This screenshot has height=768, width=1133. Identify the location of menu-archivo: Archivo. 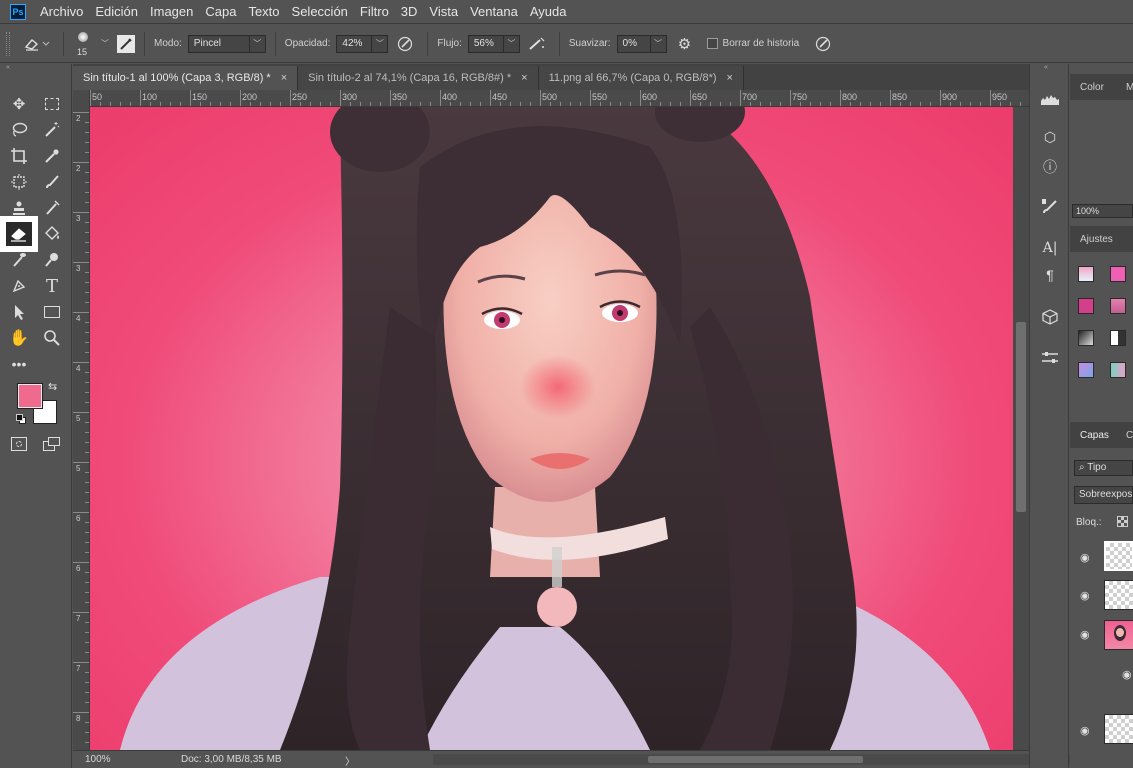
(61, 11).